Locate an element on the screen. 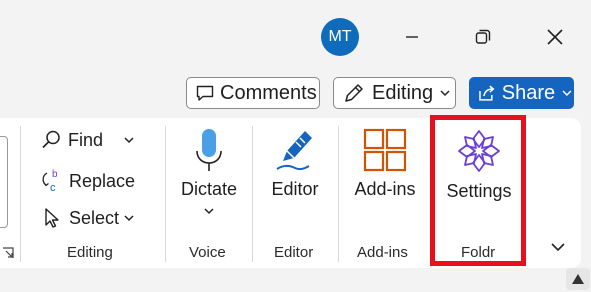  scroll-up-button is located at coordinates (578, 279).